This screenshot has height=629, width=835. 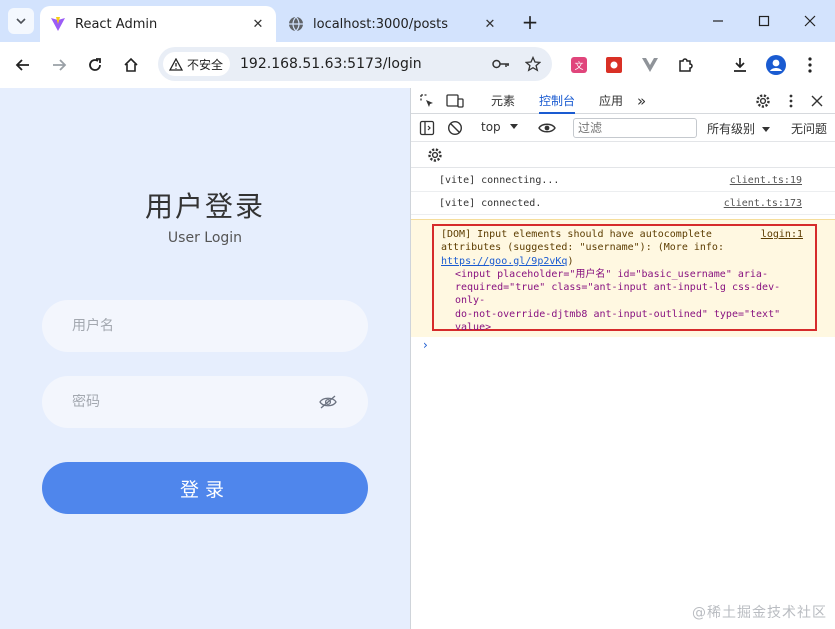 What do you see at coordinates (641, 101) in the screenshot?
I see `more-tabs-button: »` at bounding box center [641, 101].